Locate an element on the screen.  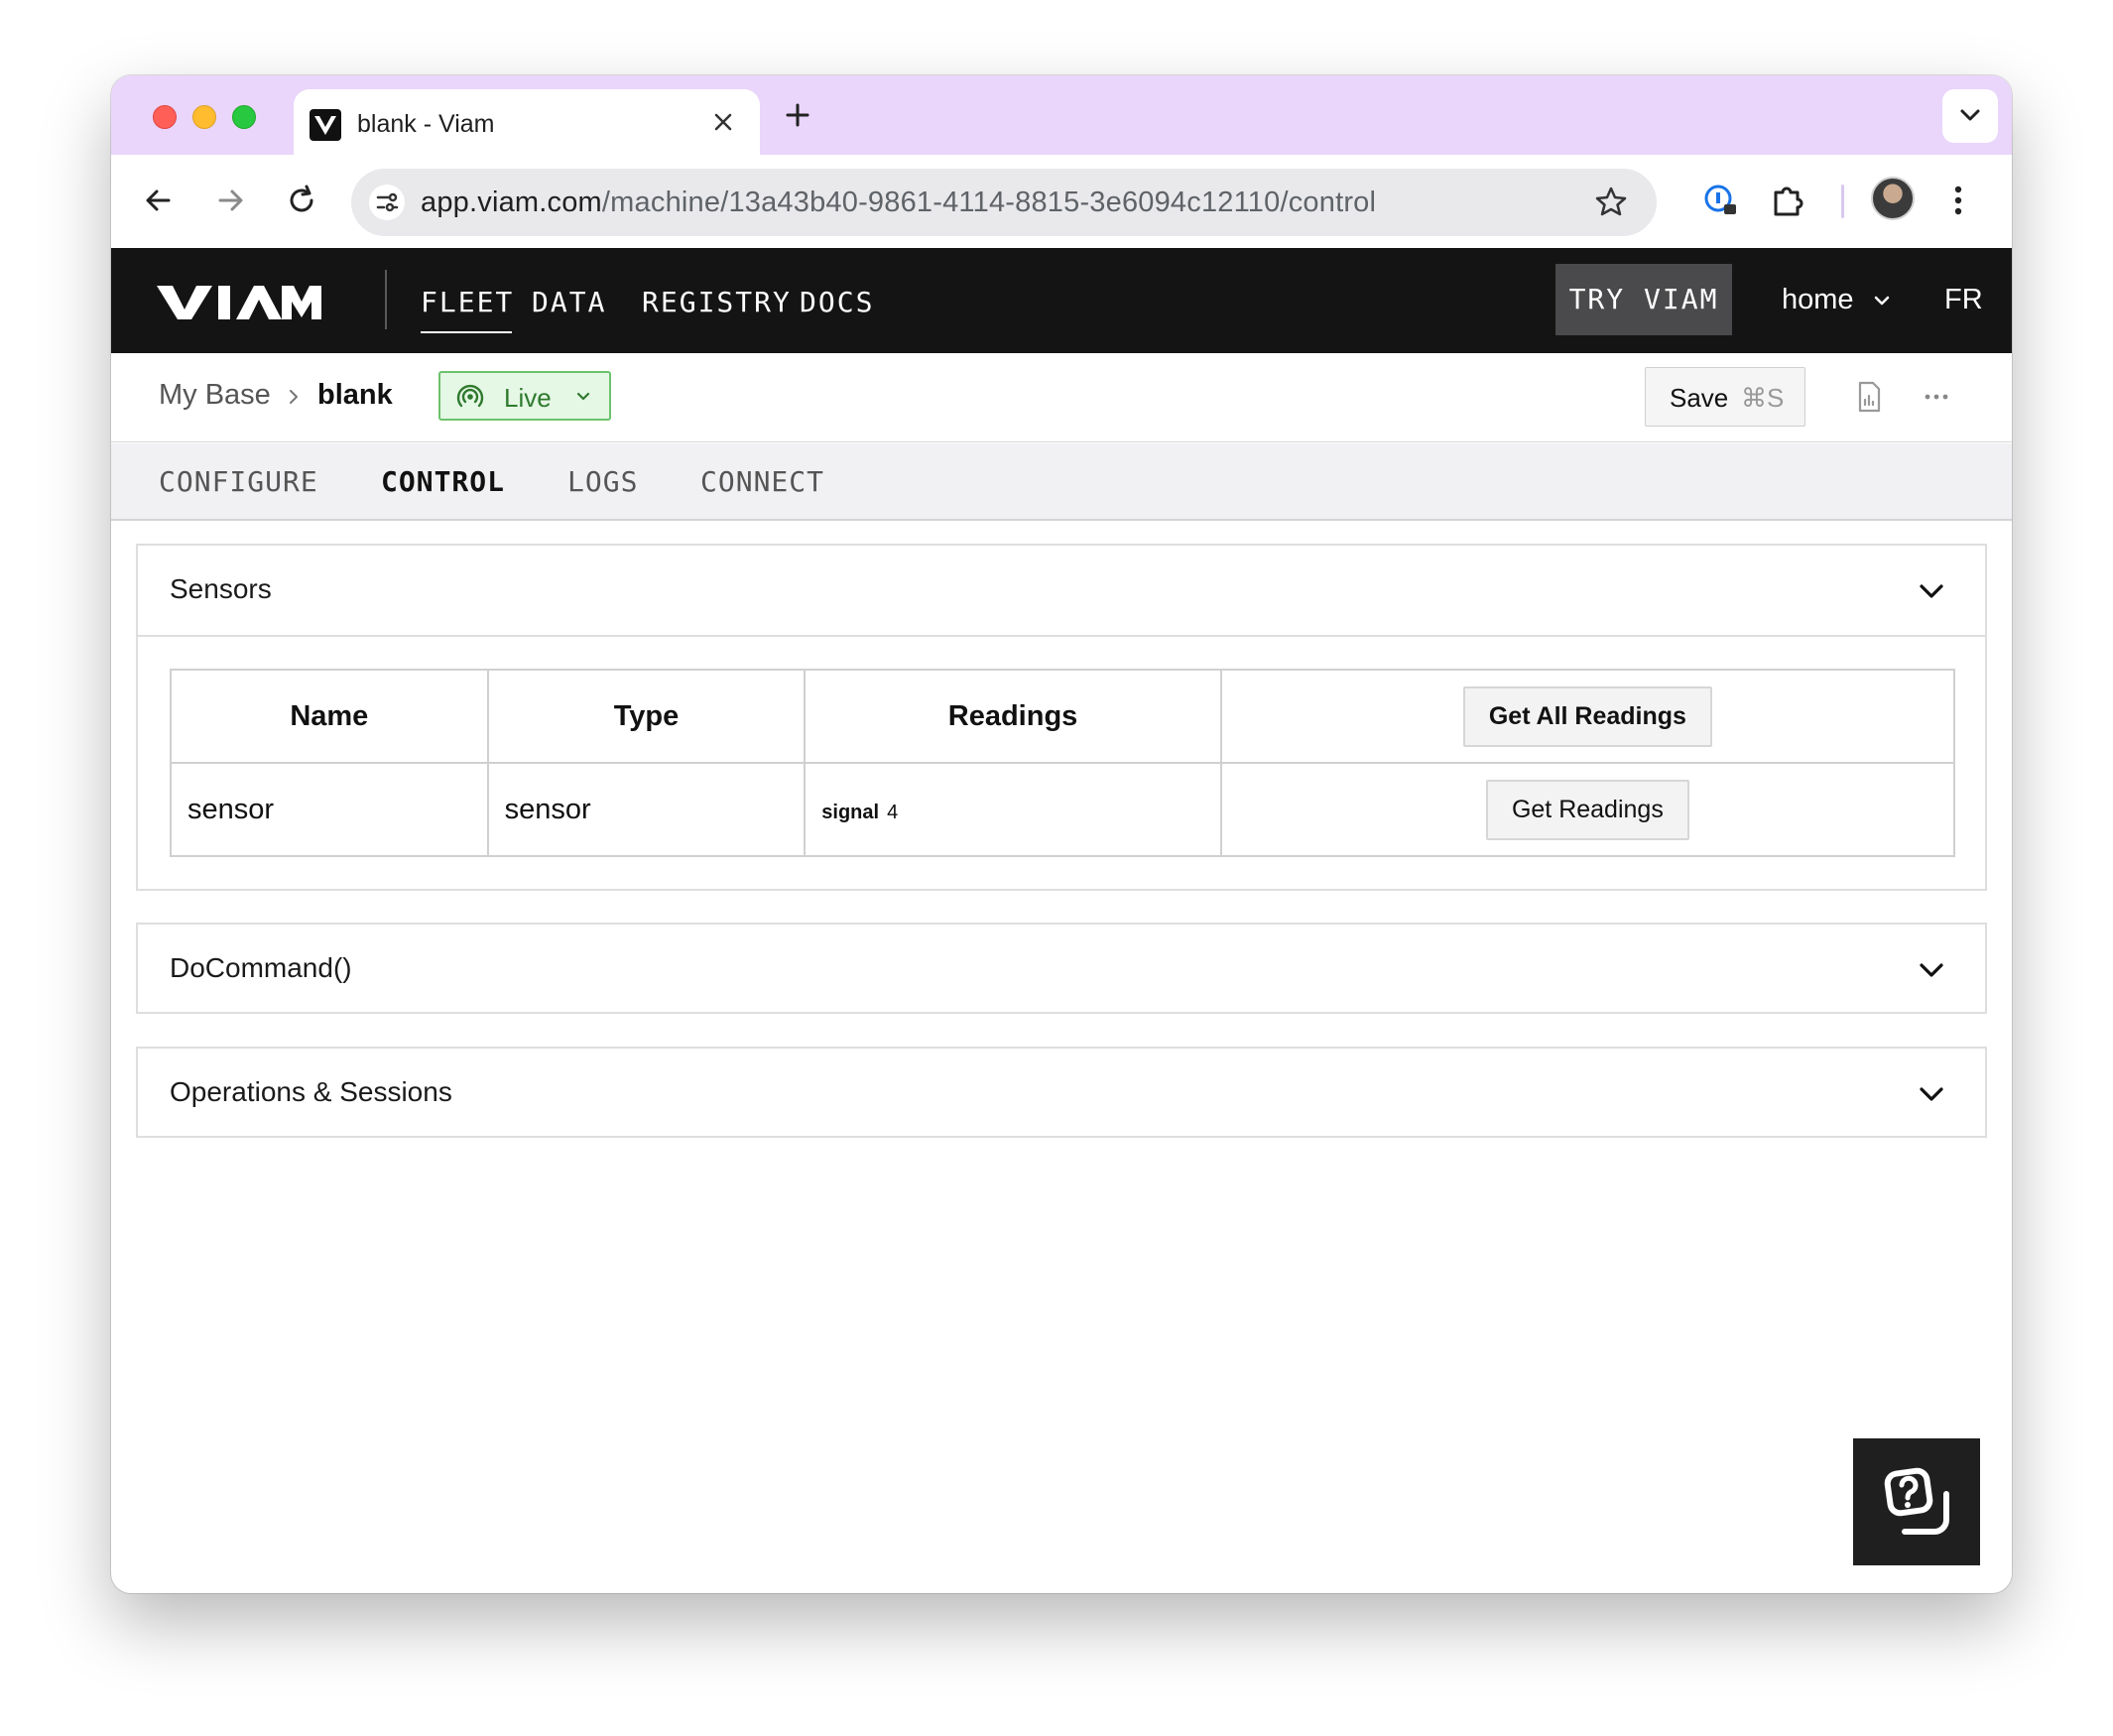
report-document-icon is located at coordinates (1869, 397).